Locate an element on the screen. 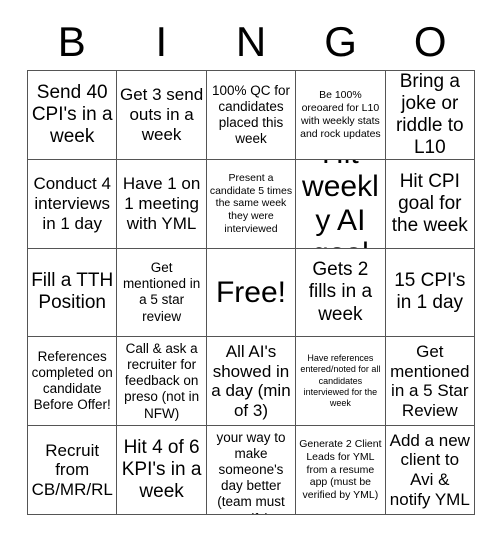 The height and width of the screenshot is (544, 500). bingo-cell: Hit CPI goal for the week is located at coordinates (430, 204).